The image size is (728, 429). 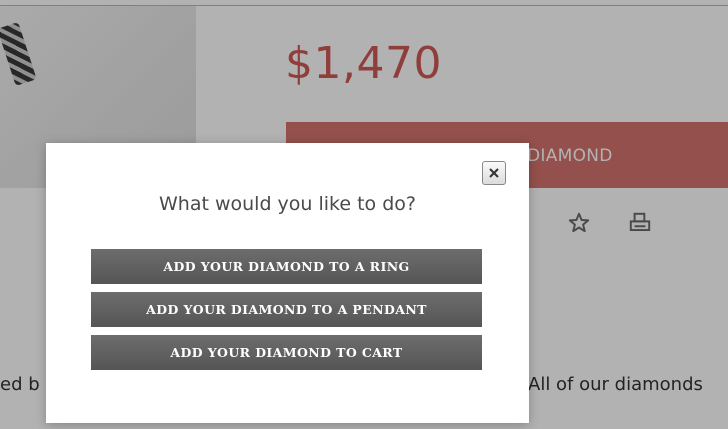 I want to click on add-to-pendant-button: ADD YOUR DIAMOND TO A PENDANT, so click(x=286, y=309).